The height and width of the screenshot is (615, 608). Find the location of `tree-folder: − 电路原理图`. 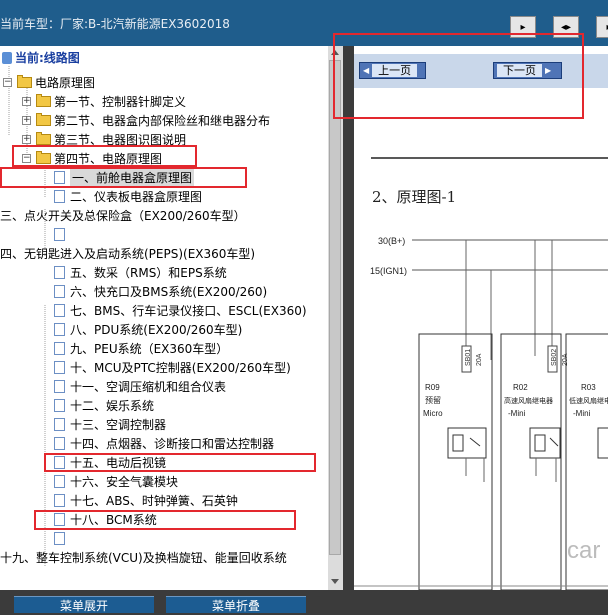

tree-folder: − 电路原理图 is located at coordinates (49, 82).